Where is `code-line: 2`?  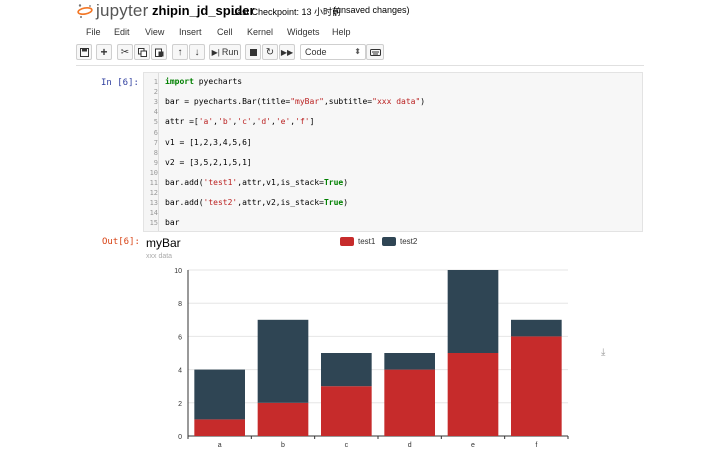 code-line: 2 is located at coordinates (394, 92).